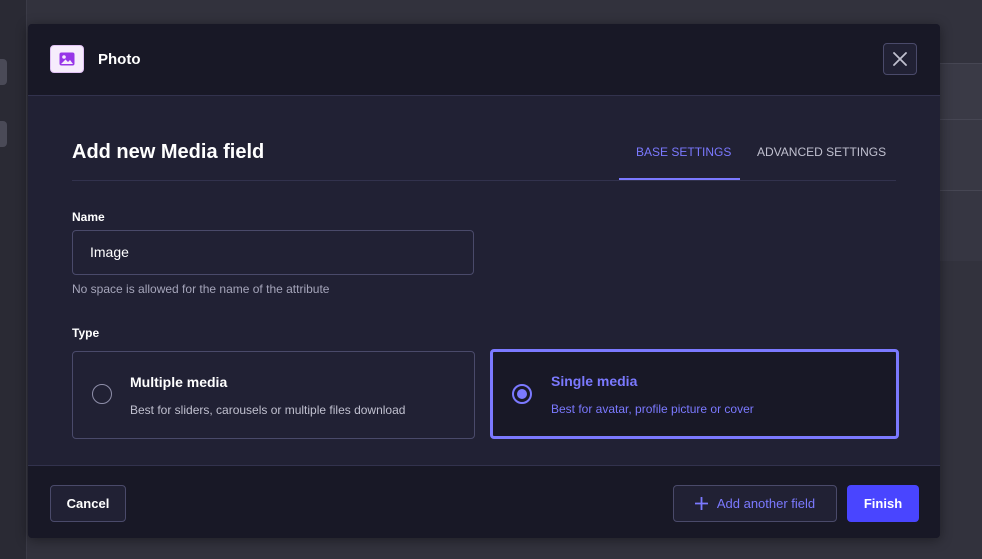  I want to click on add-another-field-label: Add another field, so click(766, 503).